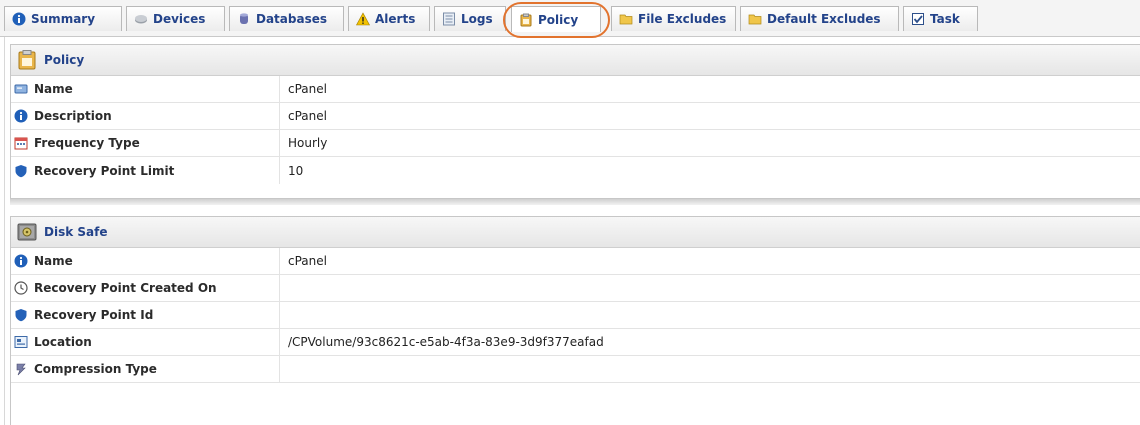  Describe the element at coordinates (575, 143) in the screenshot. I see `policy-row-frequency-type: Frequency Type Hourly` at that location.